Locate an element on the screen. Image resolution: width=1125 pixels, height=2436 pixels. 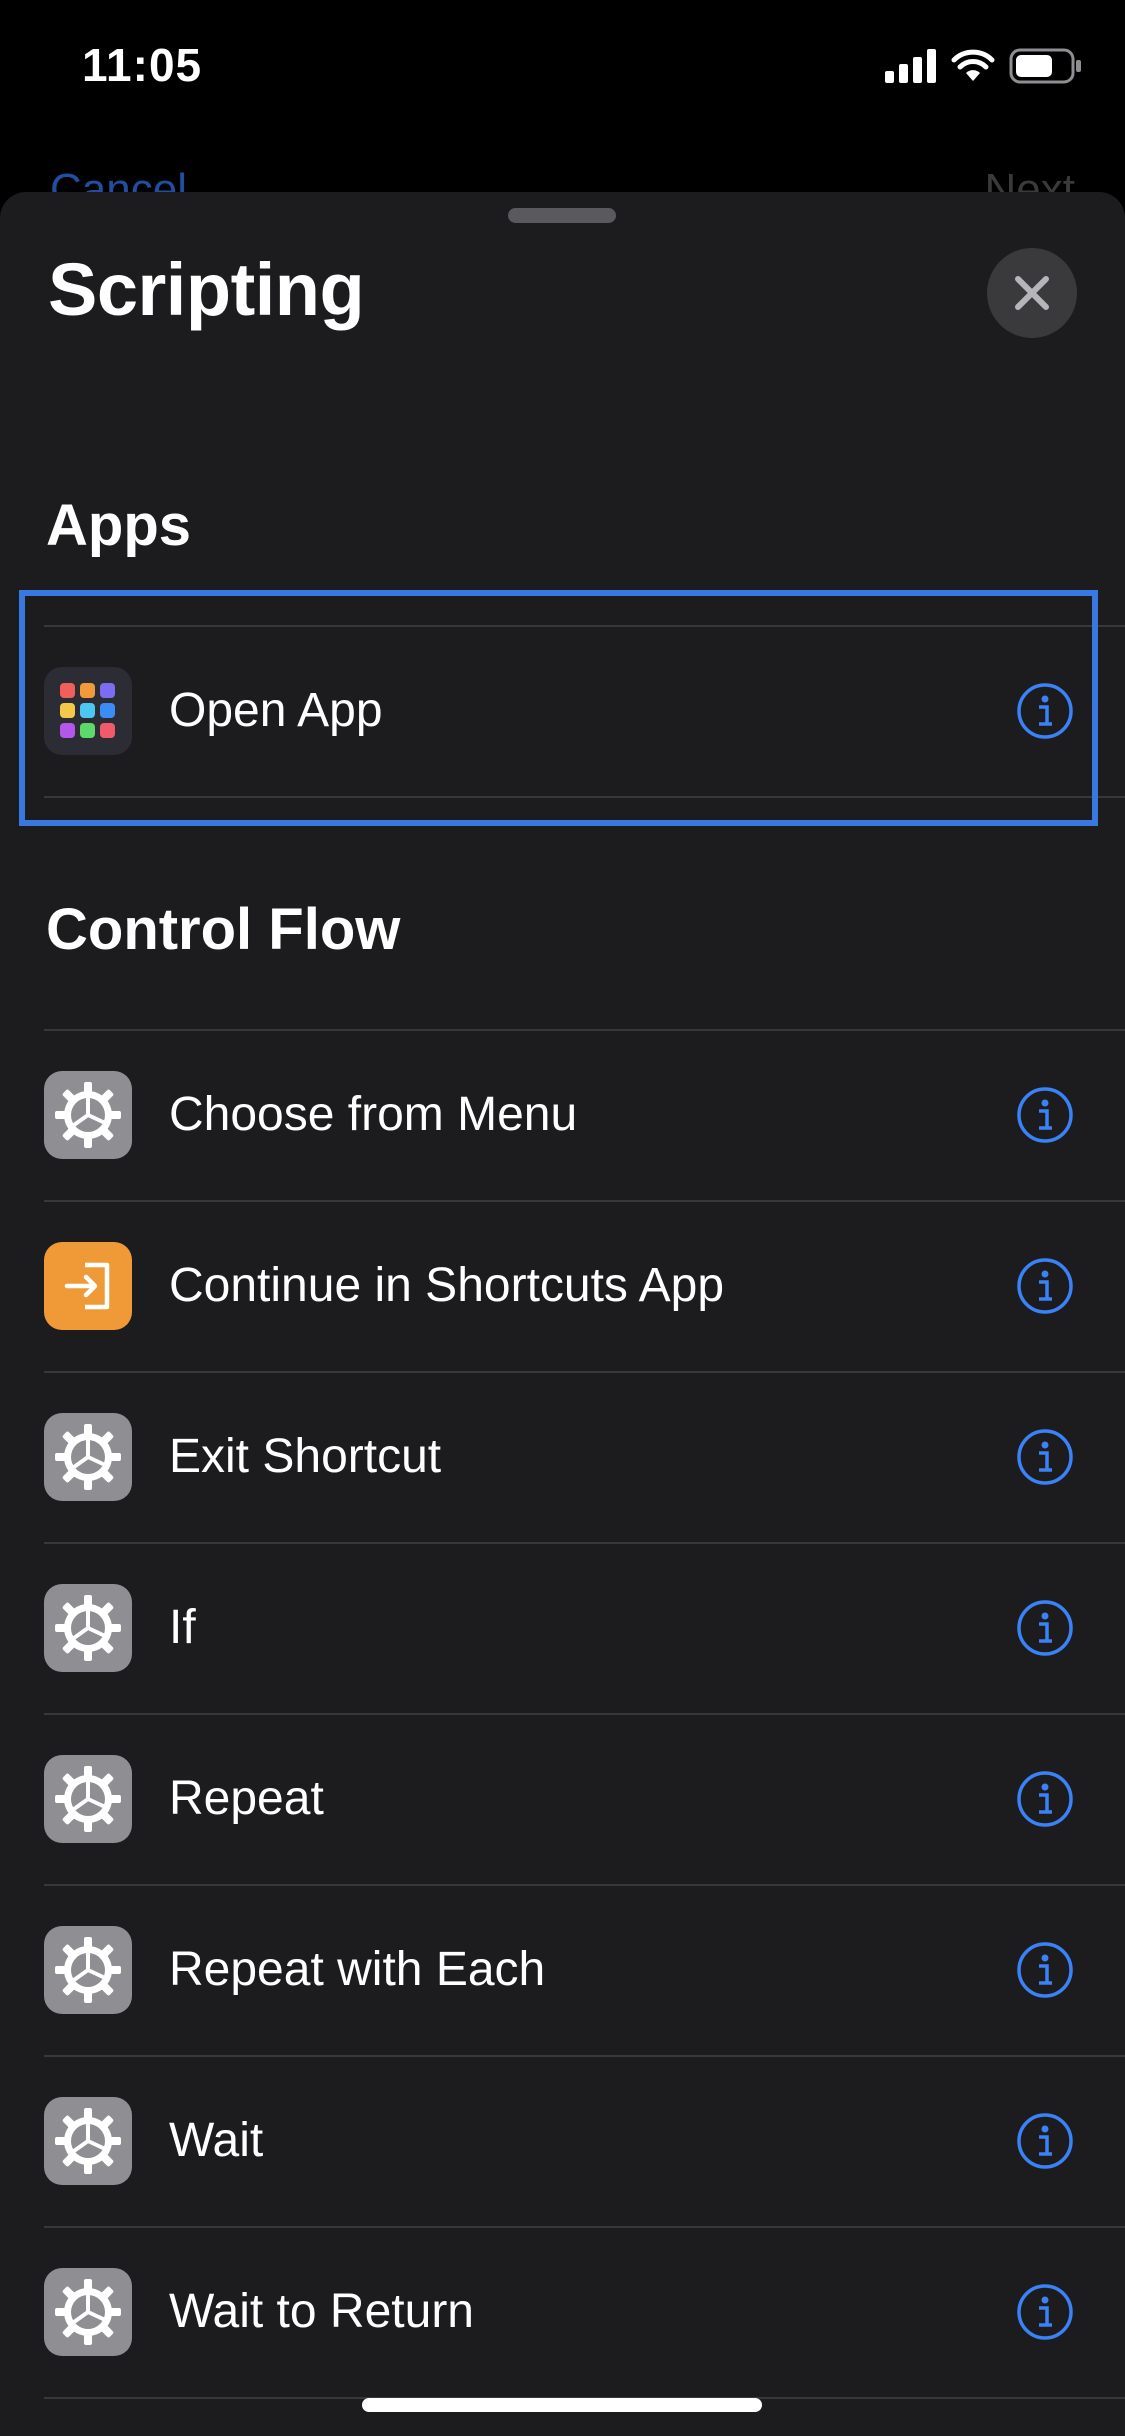
action-row-wait-to-return: Wait to Return is located at coordinates (584, 2311).